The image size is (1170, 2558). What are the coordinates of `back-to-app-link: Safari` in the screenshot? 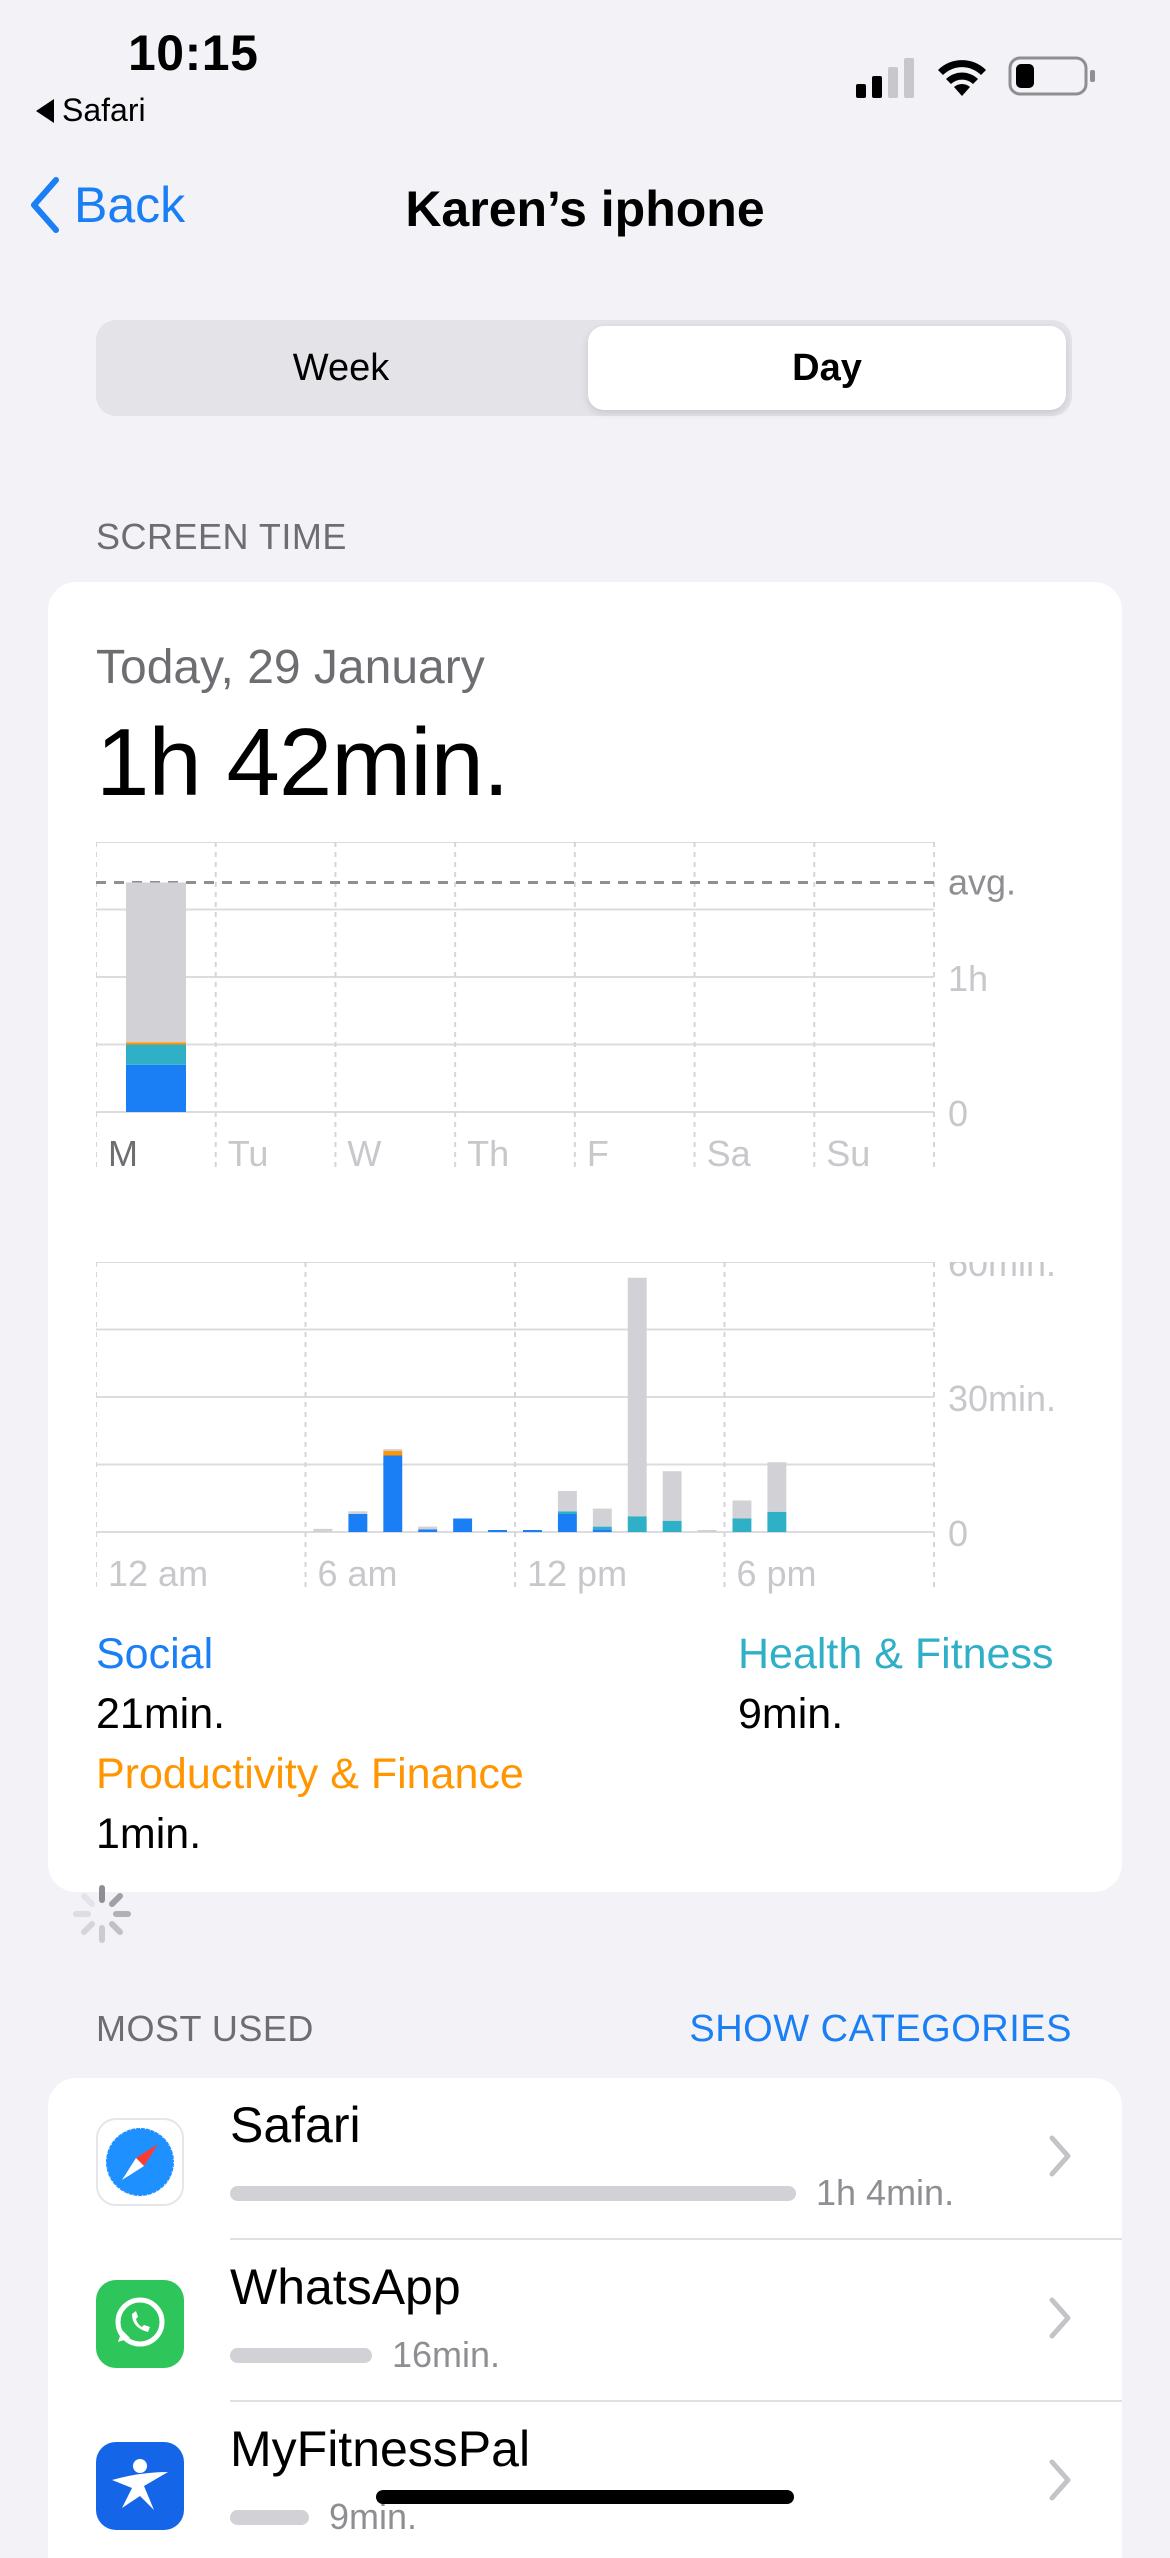 It's located at (91, 110).